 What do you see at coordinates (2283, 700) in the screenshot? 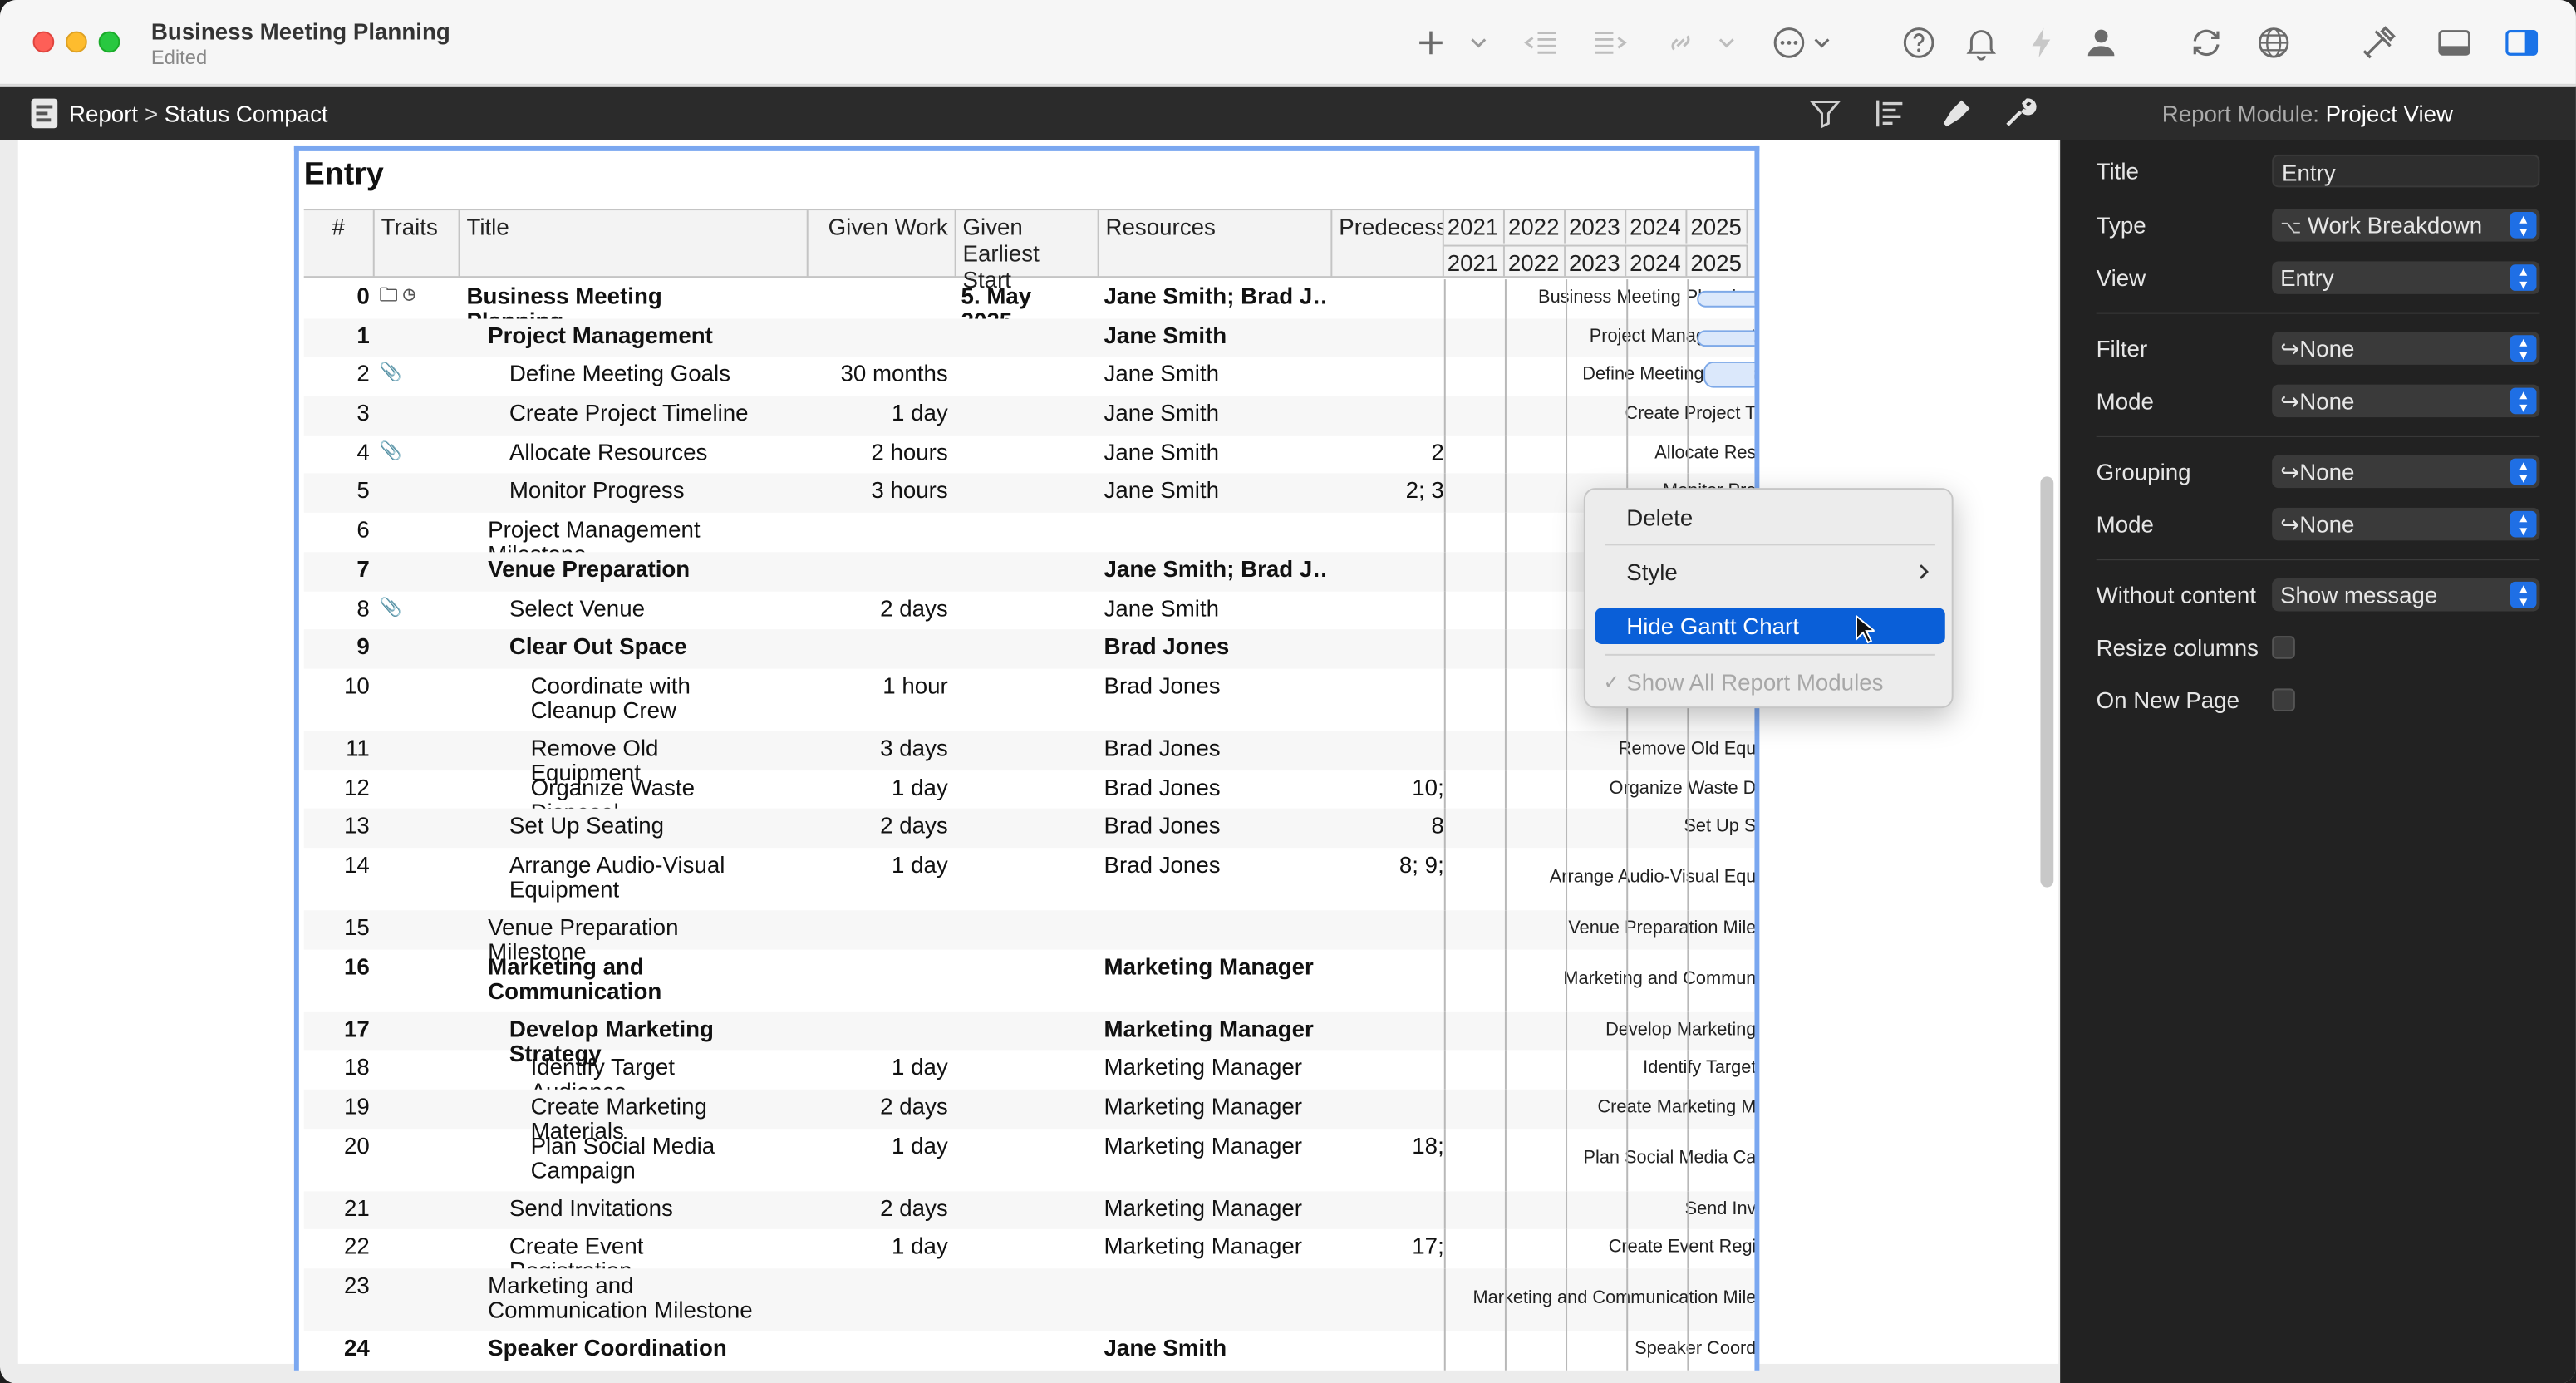
I see `on-new-page-checkbox` at bounding box center [2283, 700].